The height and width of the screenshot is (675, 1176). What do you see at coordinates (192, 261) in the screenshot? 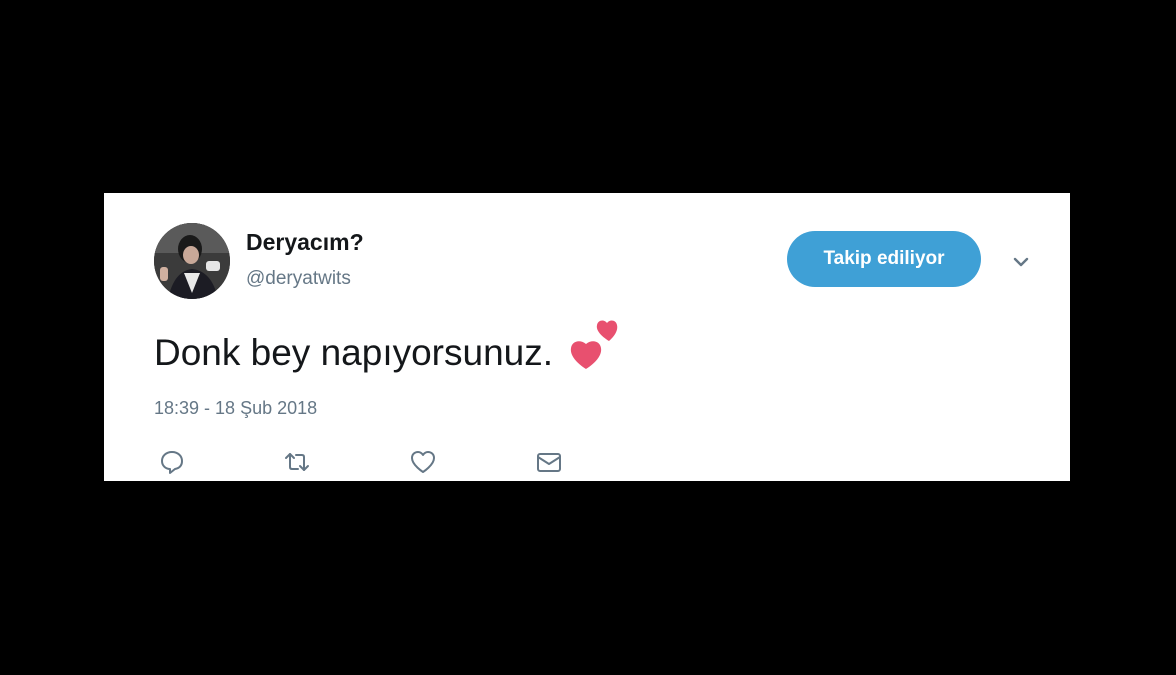
I see `avatar` at bounding box center [192, 261].